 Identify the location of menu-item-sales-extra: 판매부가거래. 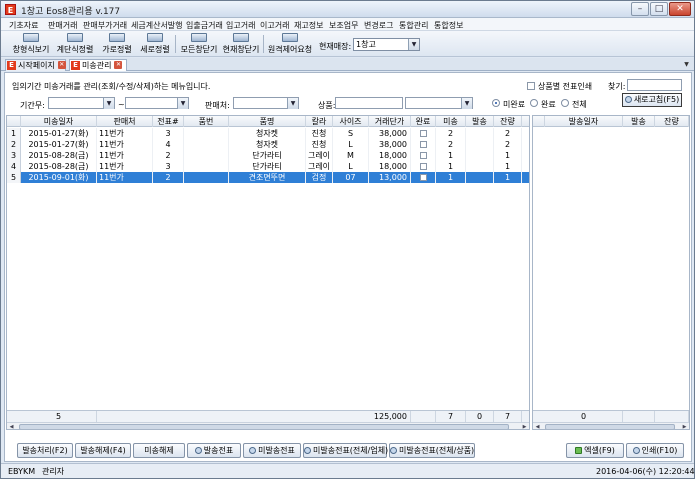
(105, 25).